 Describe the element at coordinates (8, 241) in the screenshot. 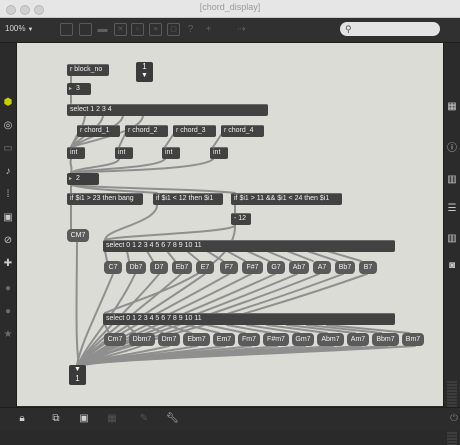

I see `paperclip-icon: ⊘` at that location.